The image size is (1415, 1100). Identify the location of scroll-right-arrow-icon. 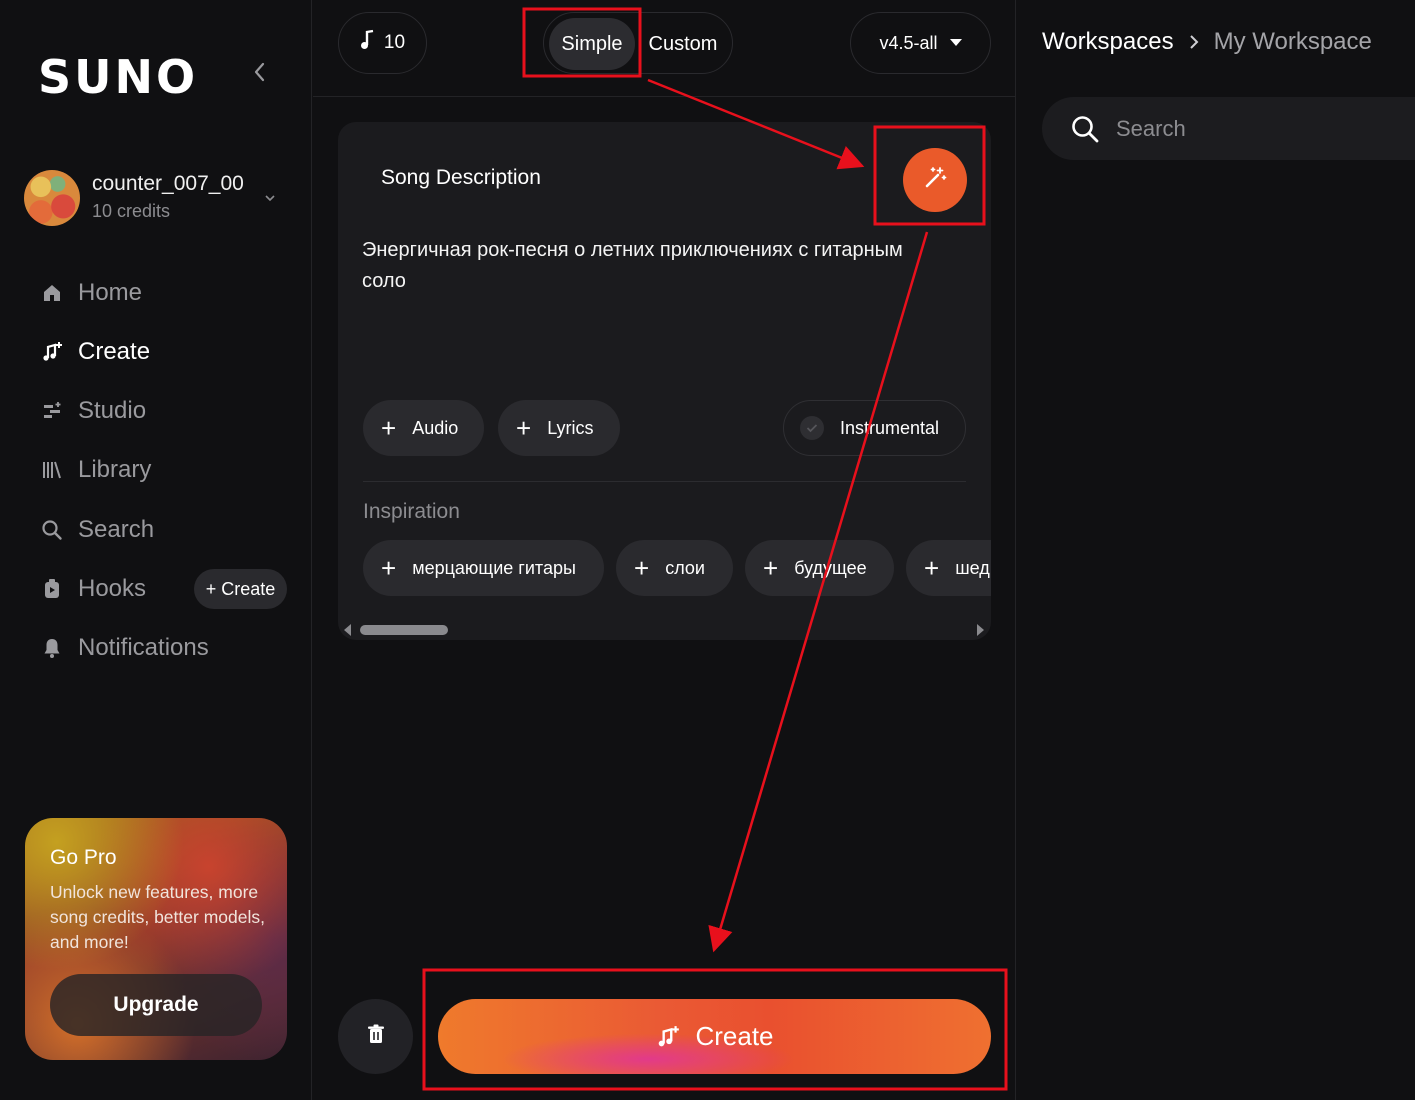
(980, 630).